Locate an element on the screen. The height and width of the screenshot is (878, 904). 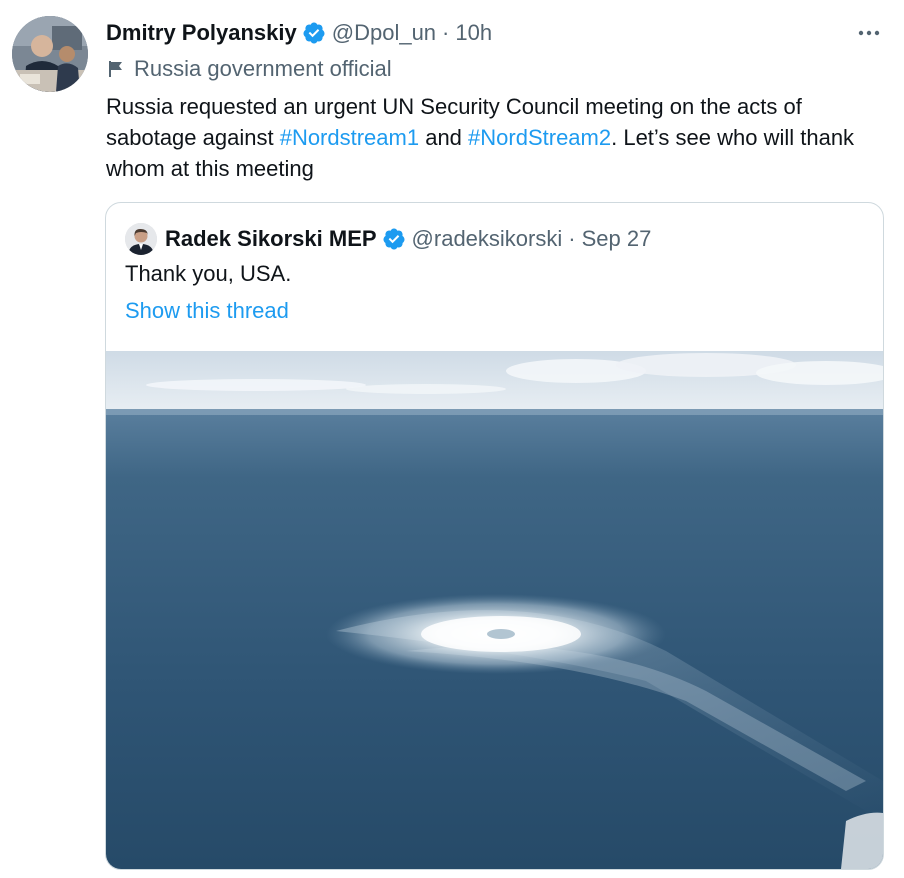
government-label: Russia government official is located at coordinates (249, 69).